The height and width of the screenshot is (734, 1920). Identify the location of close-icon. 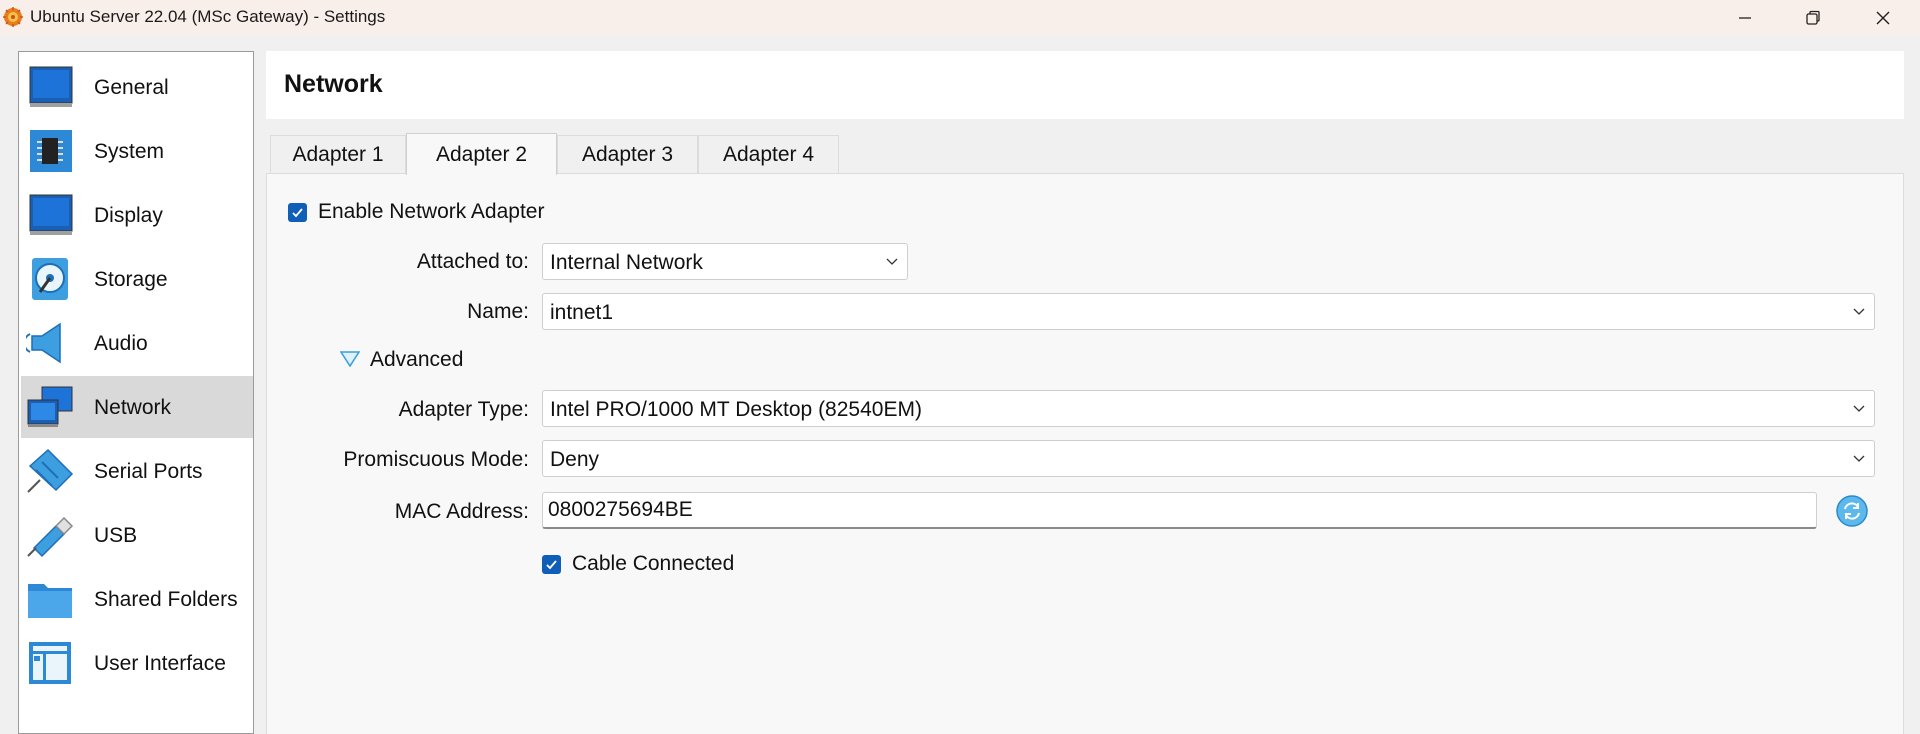
(1883, 17).